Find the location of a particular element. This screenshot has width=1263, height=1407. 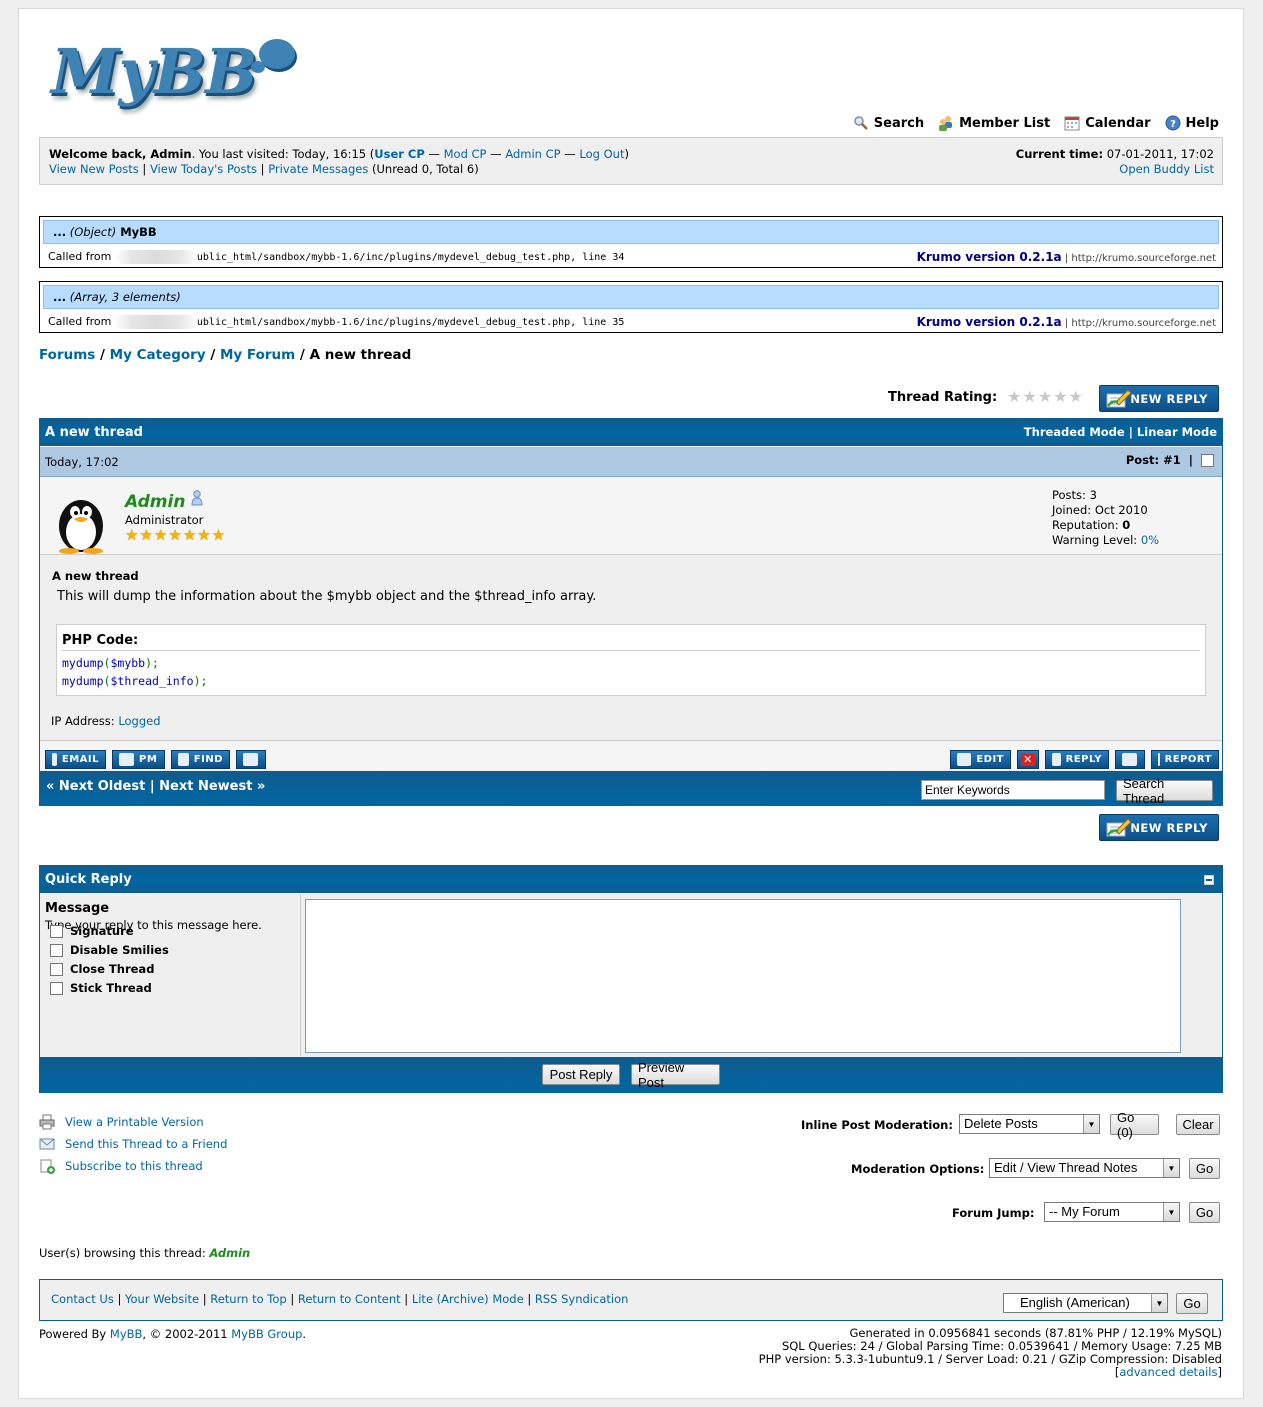

moderation-options-select: Edit / View Thread Notes ▼ is located at coordinates (1084, 1168).